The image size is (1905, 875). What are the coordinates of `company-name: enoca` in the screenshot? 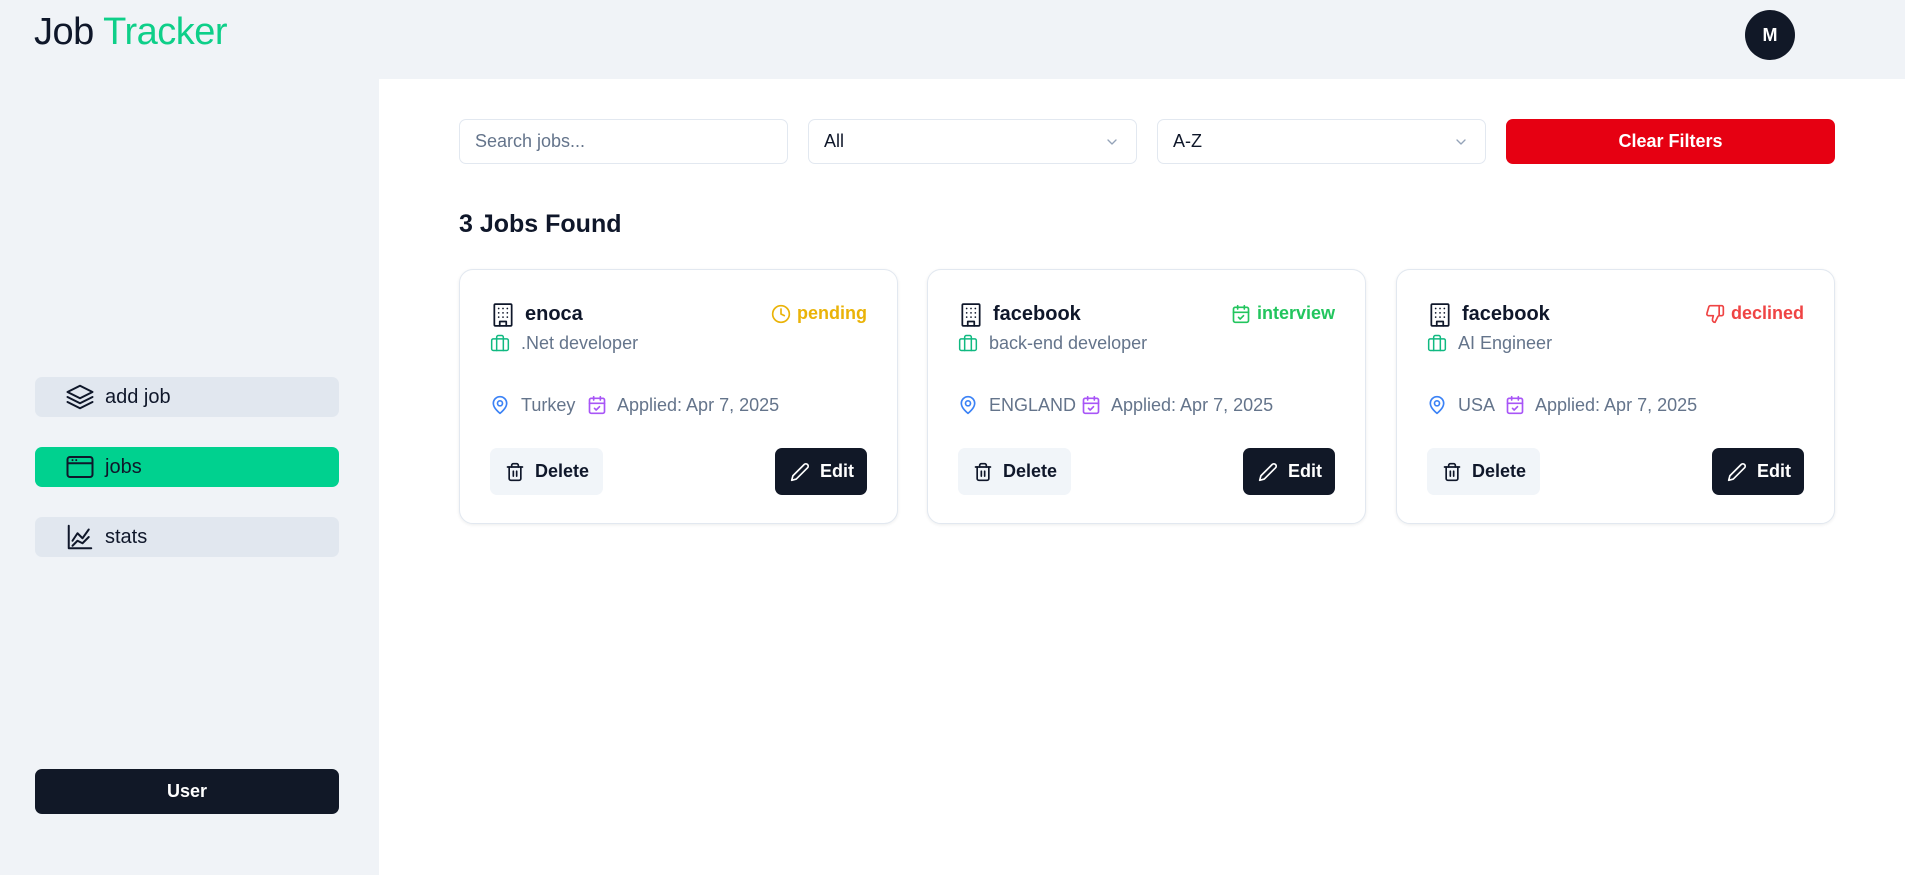 It's located at (554, 314).